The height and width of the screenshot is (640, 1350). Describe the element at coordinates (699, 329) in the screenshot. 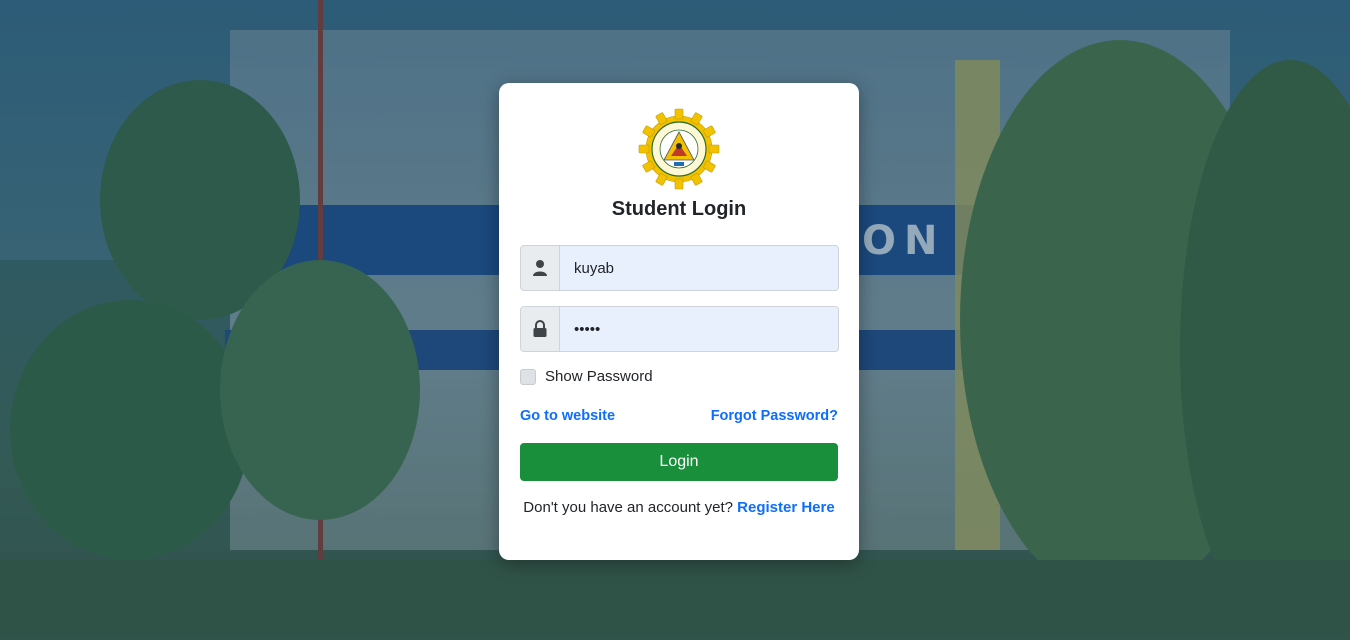

I see `password-input` at that location.